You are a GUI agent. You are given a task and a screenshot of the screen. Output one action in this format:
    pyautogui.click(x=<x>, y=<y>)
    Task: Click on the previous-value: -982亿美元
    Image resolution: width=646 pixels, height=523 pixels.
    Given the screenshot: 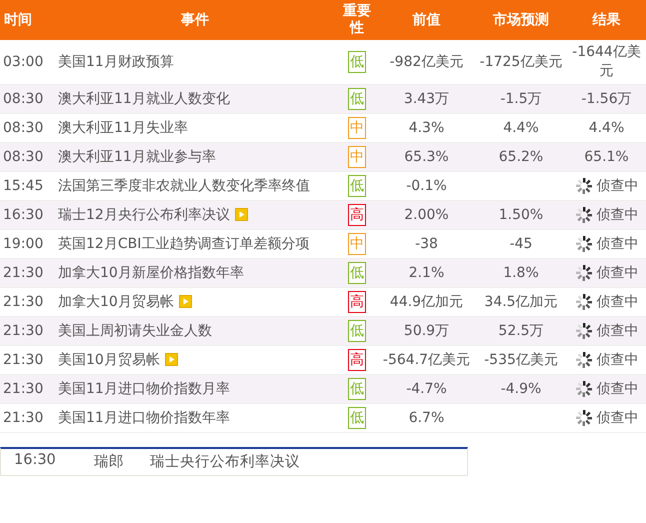 What is the action you would take?
    pyautogui.click(x=427, y=62)
    